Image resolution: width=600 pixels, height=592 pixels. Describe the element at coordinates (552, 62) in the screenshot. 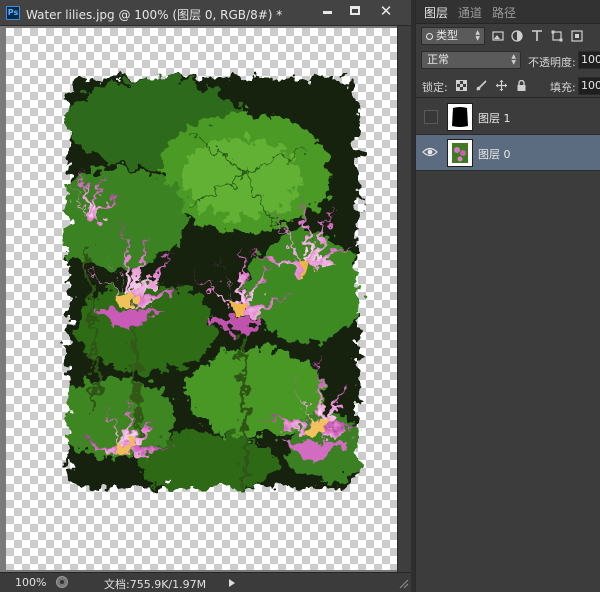

I see `opacity-label: 不透明度:` at that location.